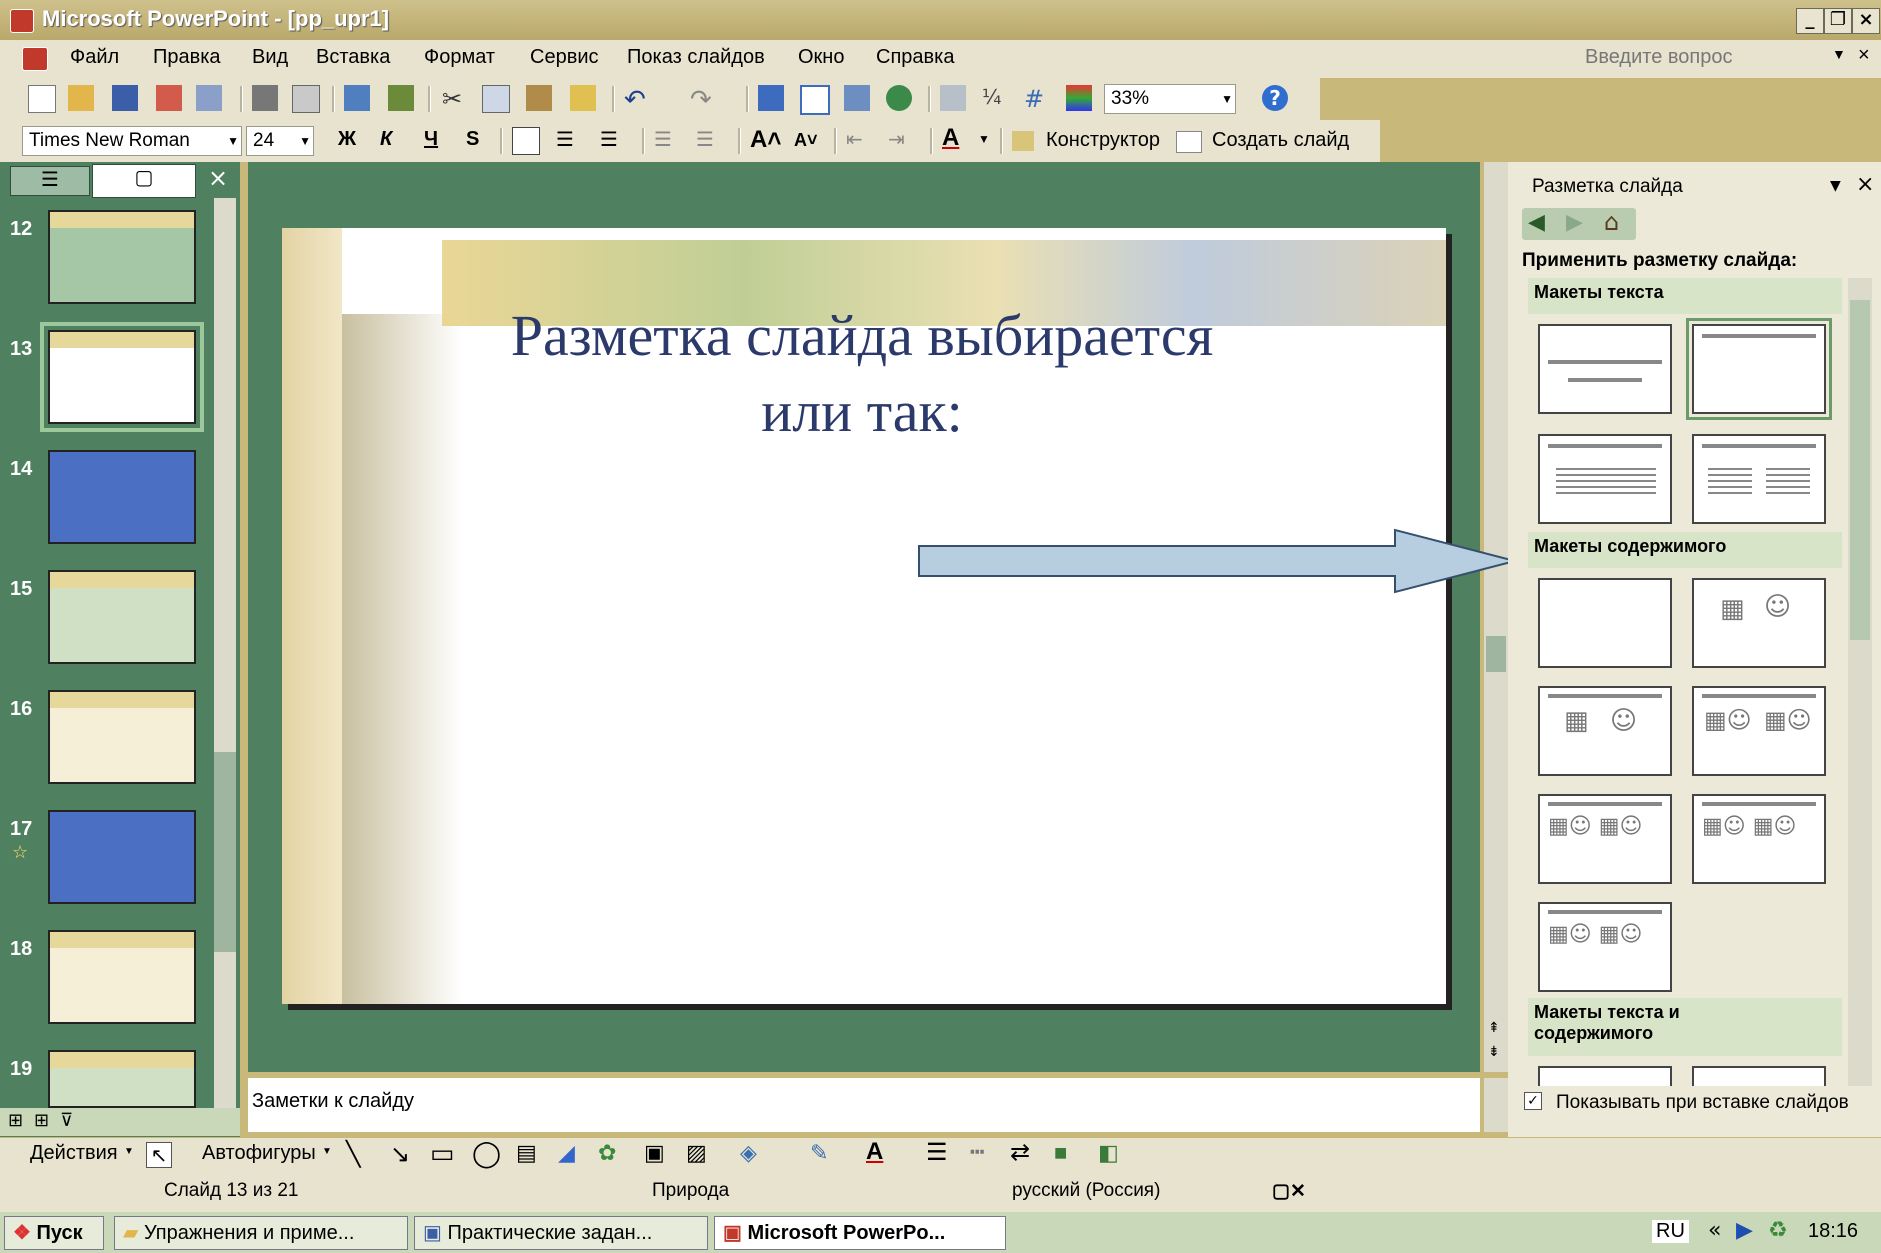 The width and height of the screenshot is (1881, 1253). What do you see at coordinates (1108, 1153) in the screenshot?
I see `3d-style-icon: ◧` at bounding box center [1108, 1153].